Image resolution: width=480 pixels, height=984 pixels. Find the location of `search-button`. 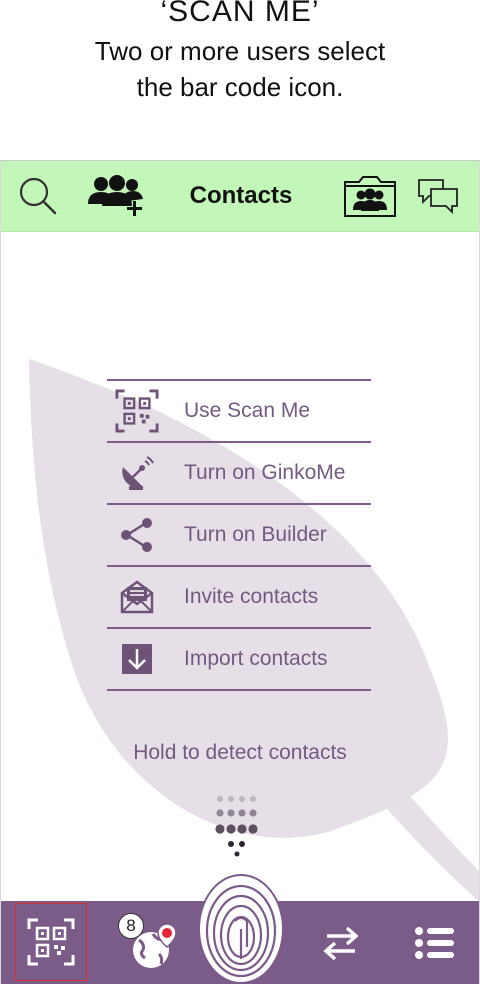

search-button is located at coordinates (38, 196).